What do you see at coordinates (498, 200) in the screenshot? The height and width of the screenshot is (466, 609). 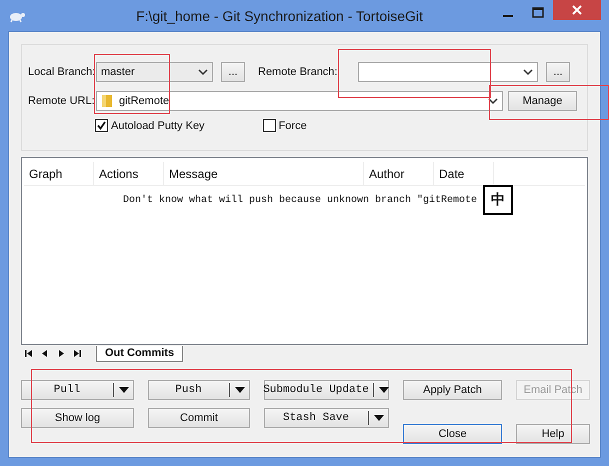 I see `ime-indicator: 中` at bounding box center [498, 200].